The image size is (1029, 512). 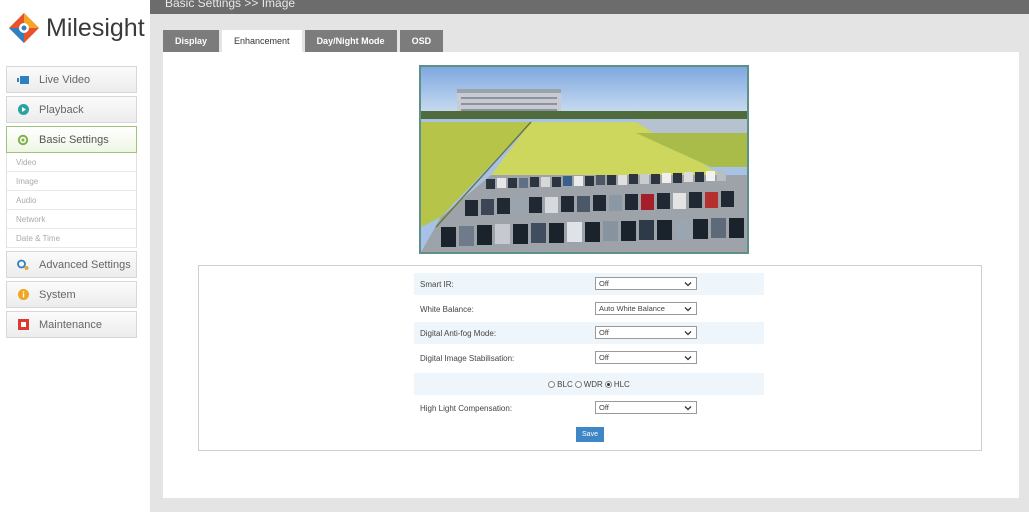 What do you see at coordinates (604, 357) in the screenshot?
I see `stabilisation-value: Off` at bounding box center [604, 357].